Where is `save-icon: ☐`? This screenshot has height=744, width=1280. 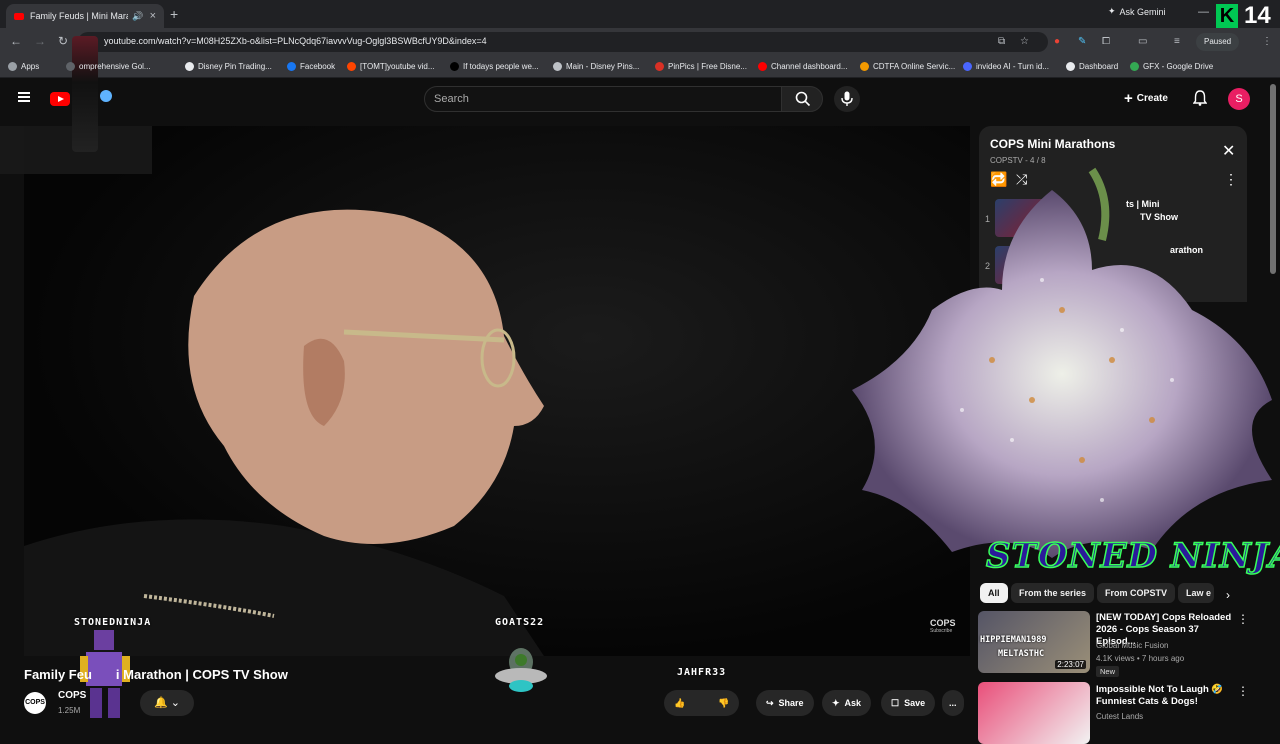
save-icon: ☐ is located at coordinates (895, 702).